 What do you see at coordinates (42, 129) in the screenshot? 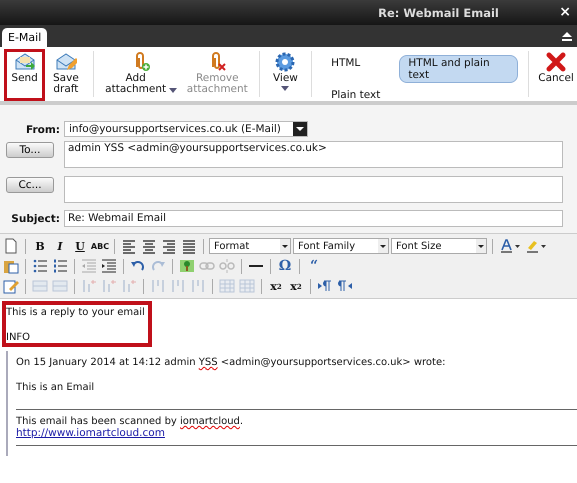
I see `from-label: From:` at bounding box center [42, 129].